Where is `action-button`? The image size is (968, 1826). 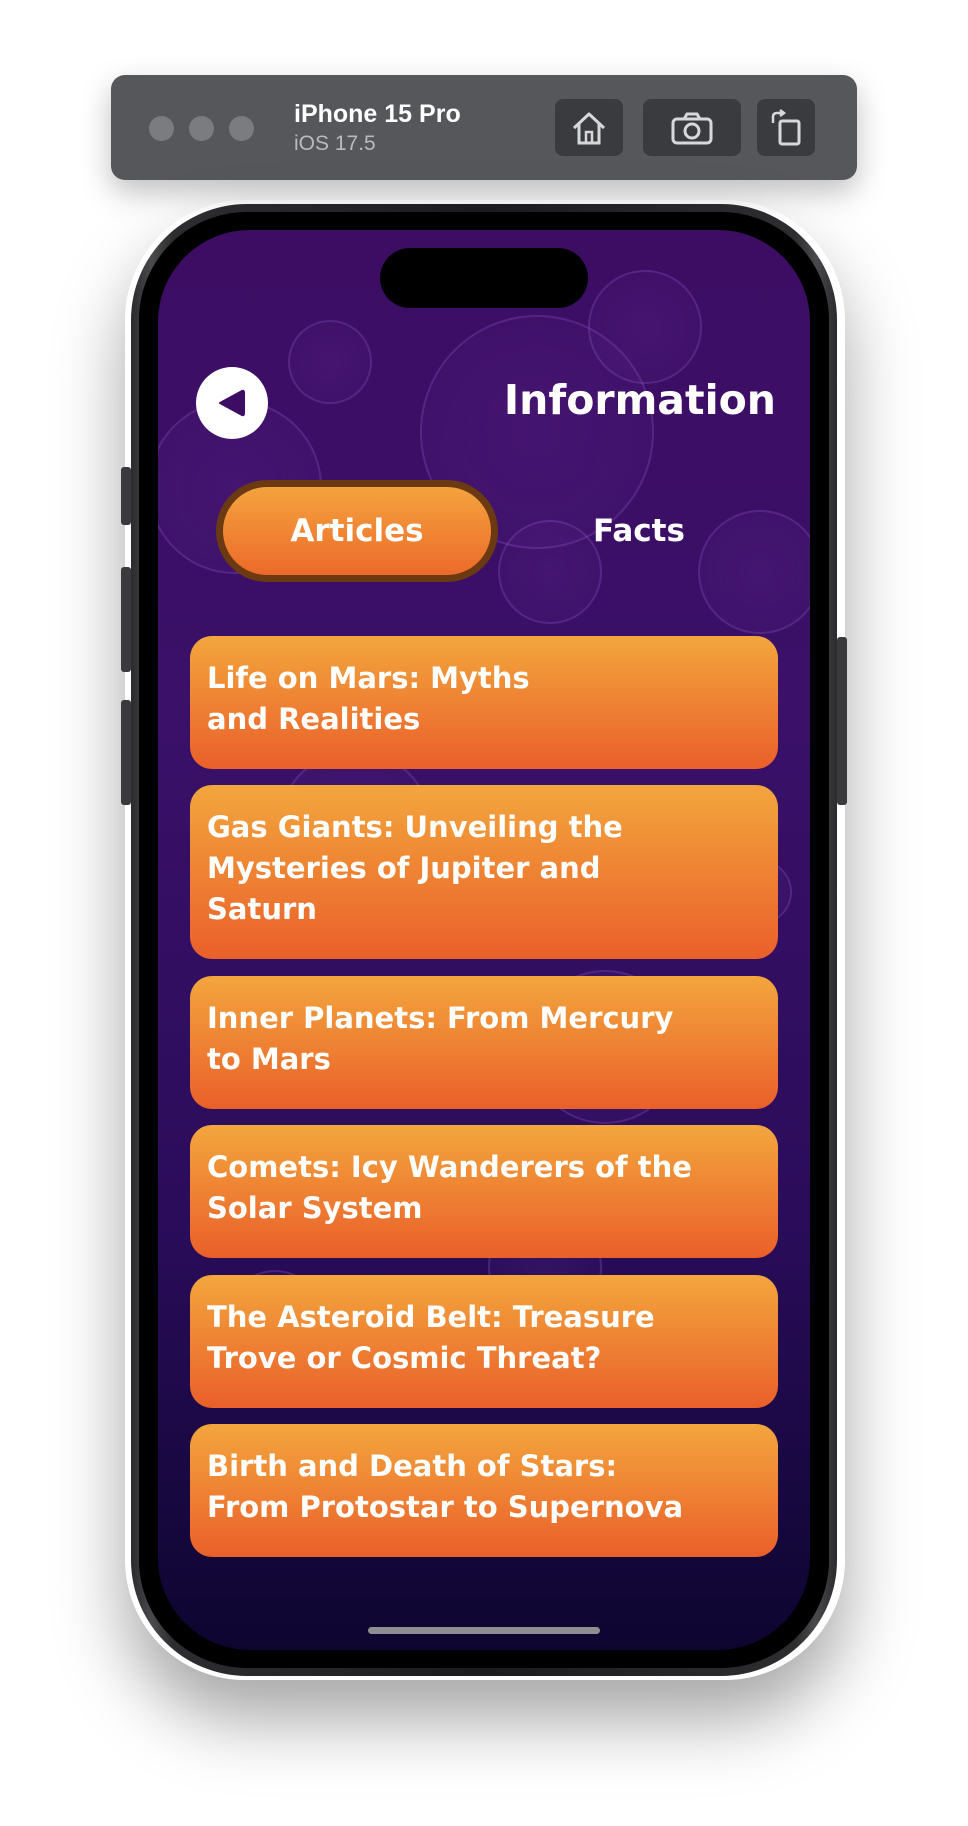 action-button is located at coordinates (126, 496).